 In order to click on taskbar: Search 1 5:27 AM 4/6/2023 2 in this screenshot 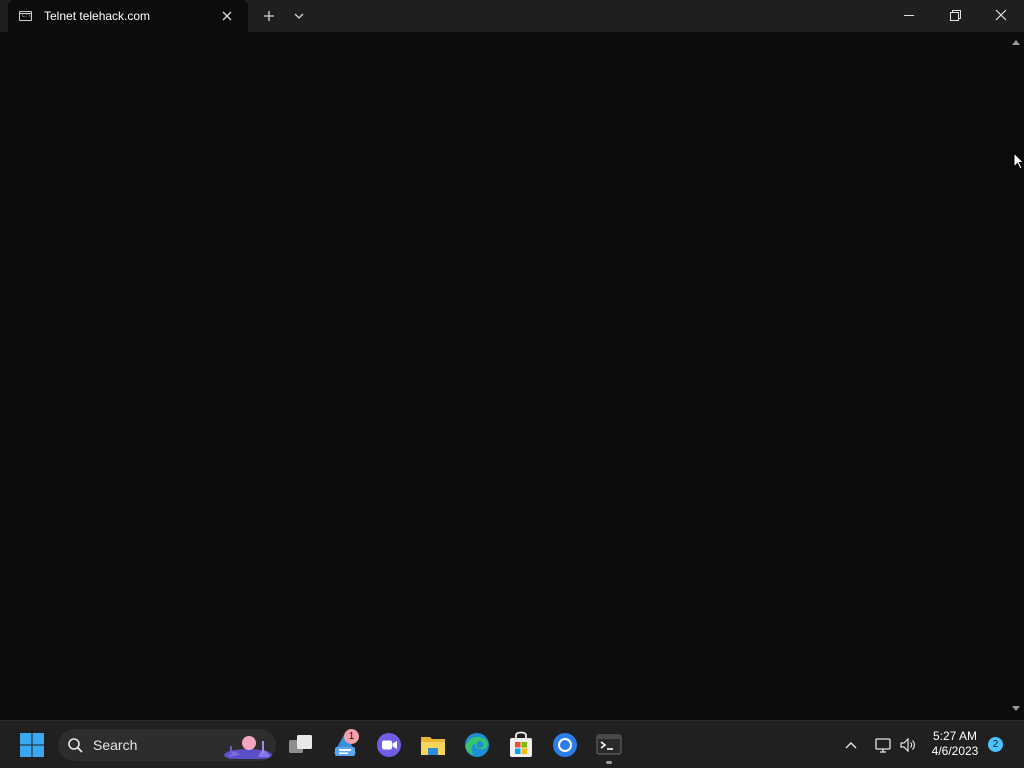, I will do `click(512, 744)`.